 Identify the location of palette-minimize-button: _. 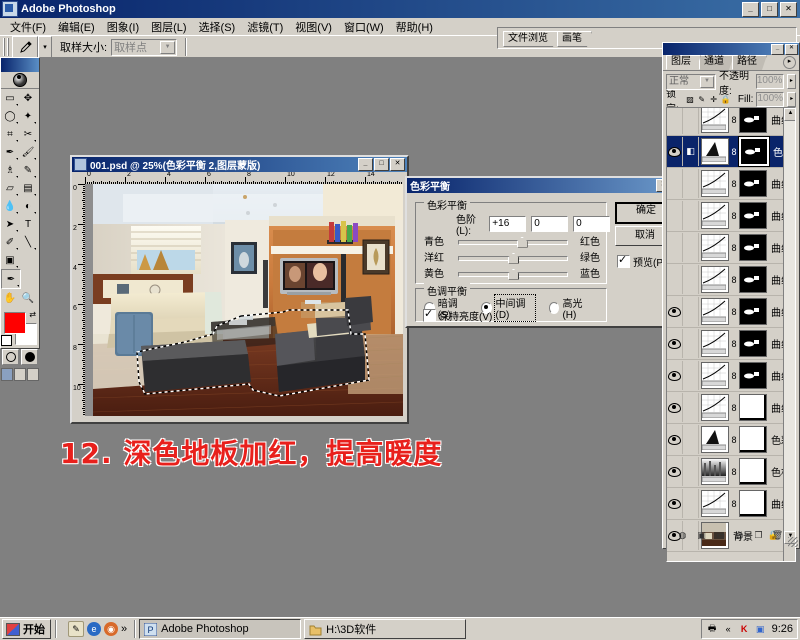
(777, 49).